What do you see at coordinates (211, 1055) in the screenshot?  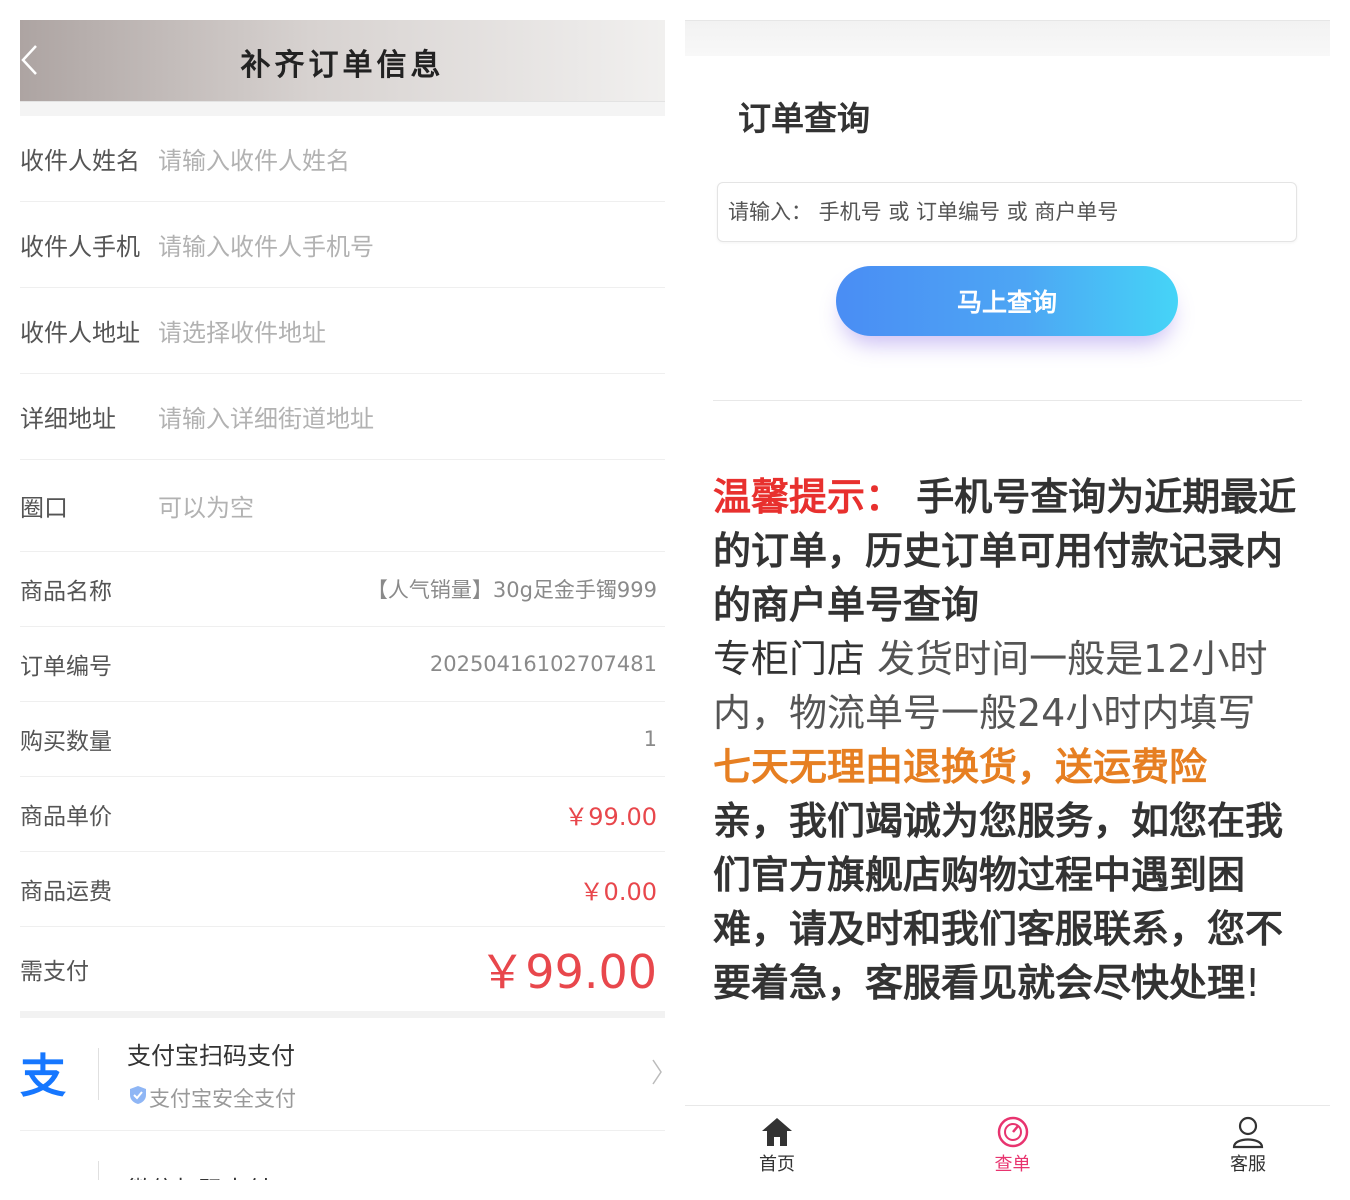 I see `alipay-name: 支付宝扫码支付` at bounding box center [211, 1055].